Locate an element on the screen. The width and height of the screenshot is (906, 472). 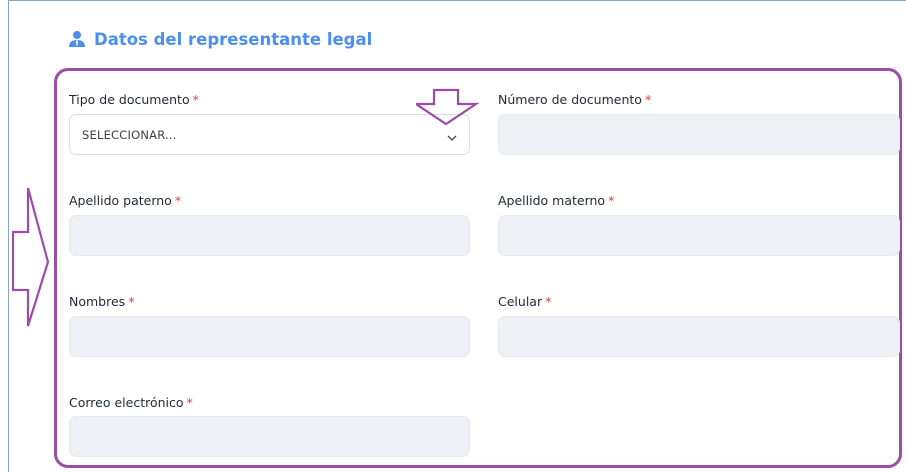
down-arrow-annotation-icon is located at coordinates (448, 107).